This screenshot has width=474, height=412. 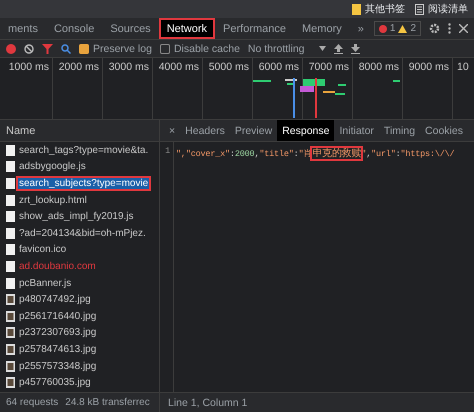 What do you see at coordinates (23, 28) in the screenshot?
I see `panel-tab: ments` at bounding box center [23, 28].